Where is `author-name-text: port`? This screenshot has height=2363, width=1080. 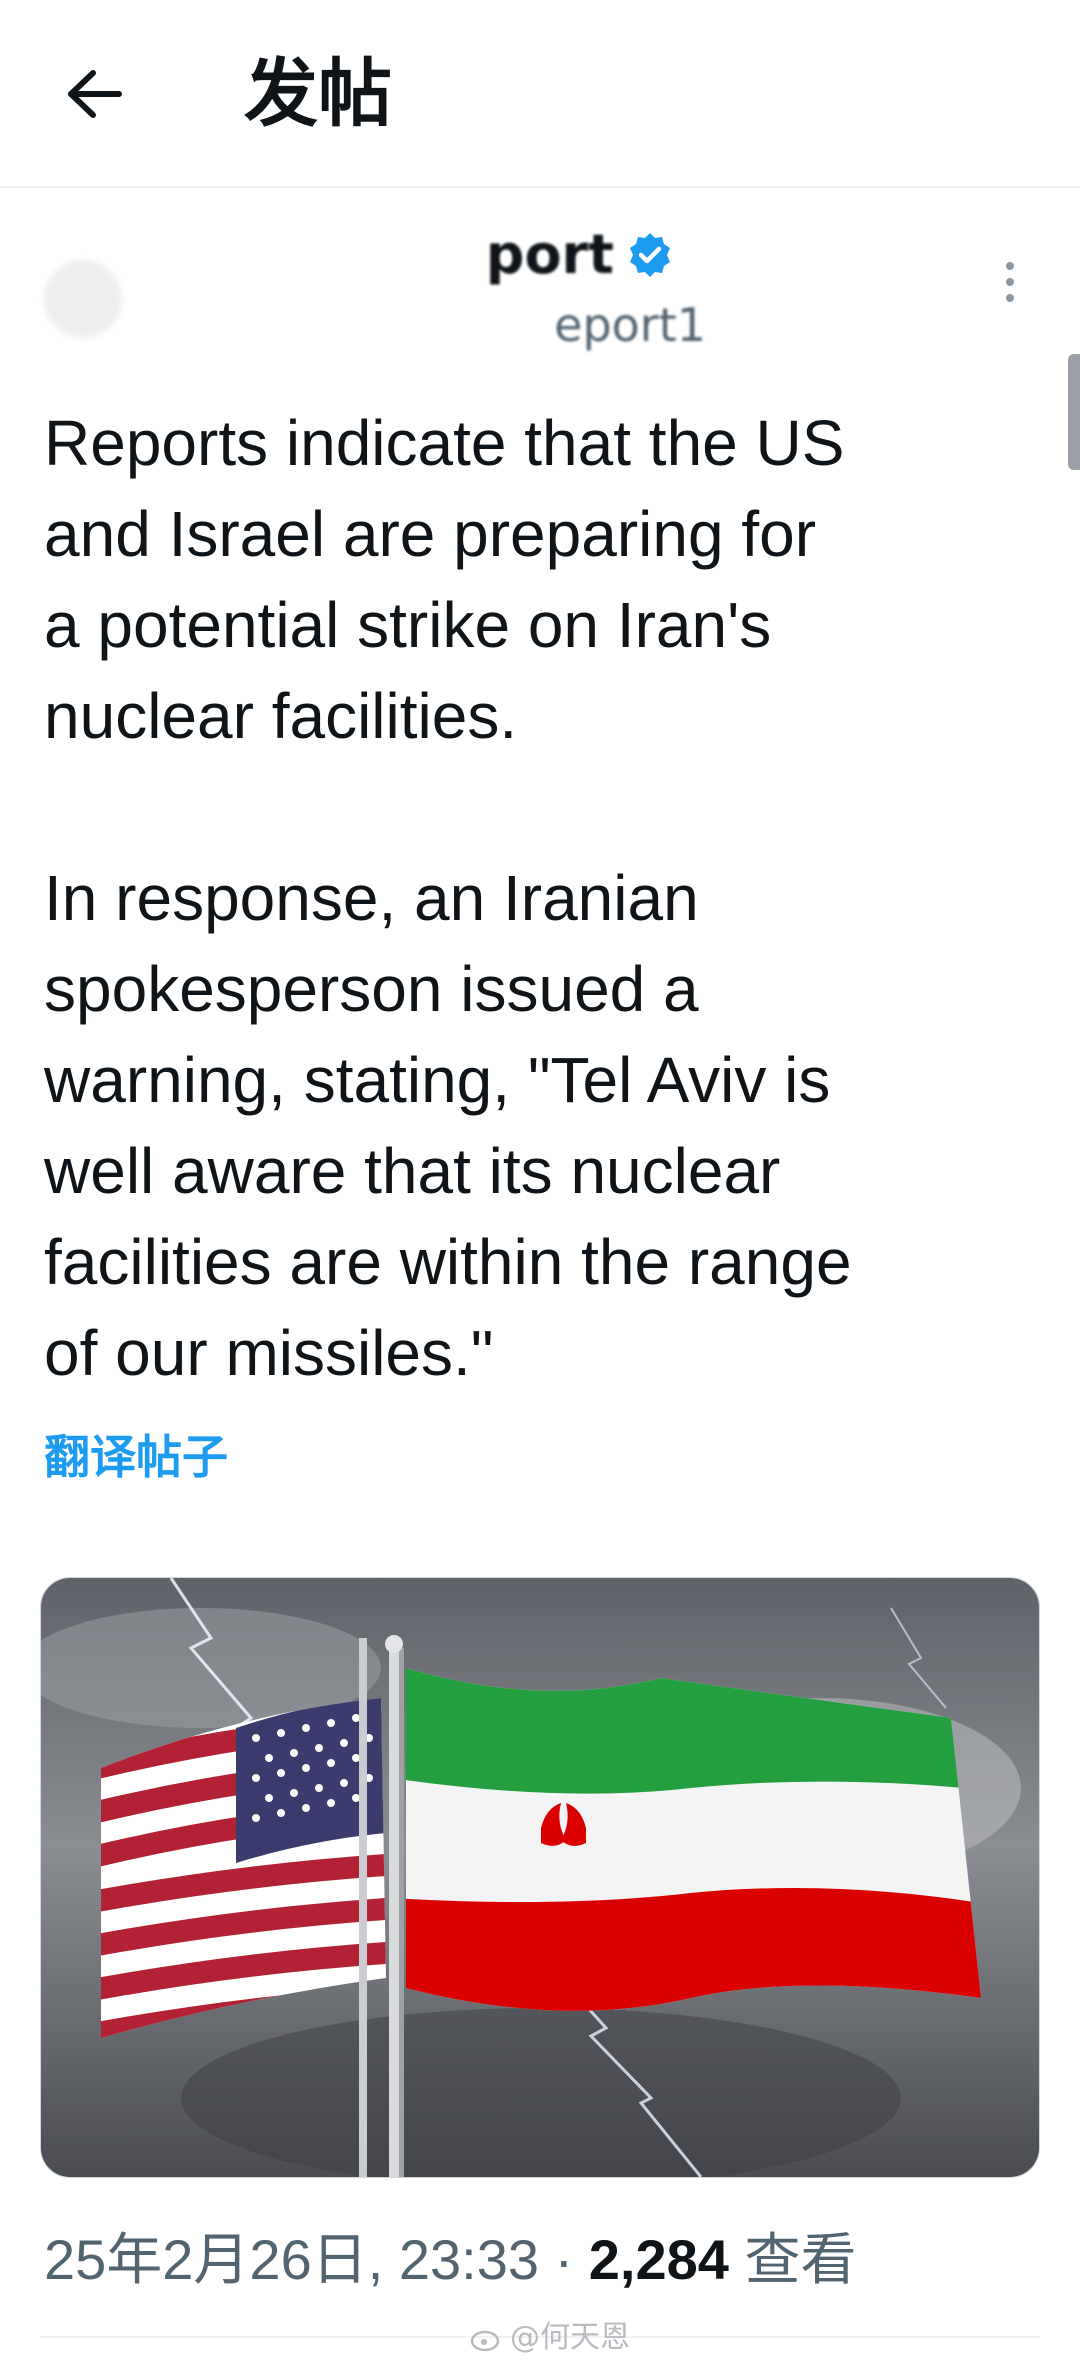
author-name-text: port is located at coordinates (549, 254).